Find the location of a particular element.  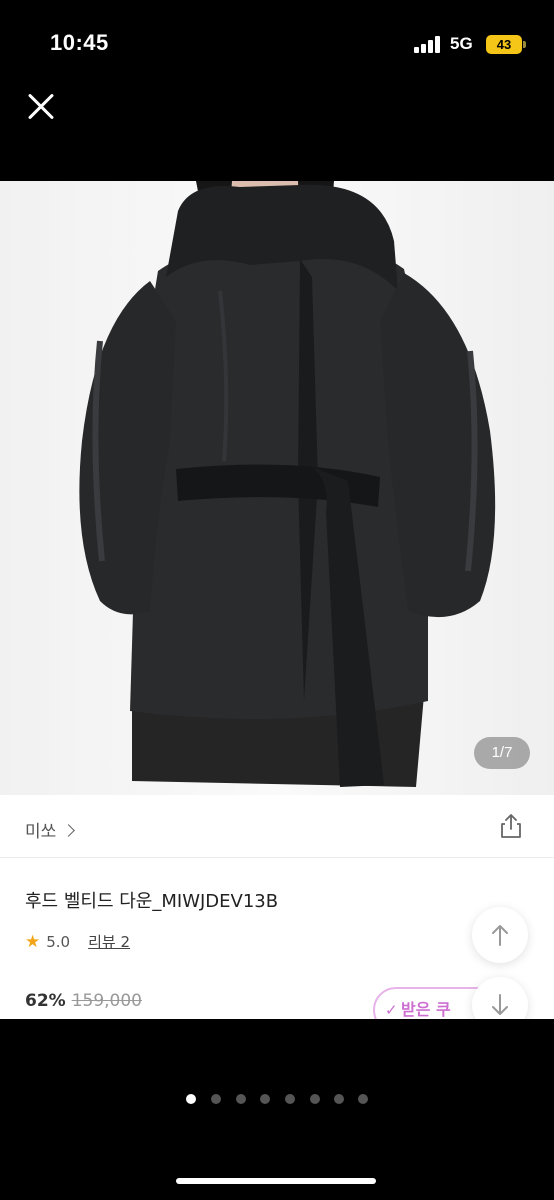

home-indicator is located at coordinates (276, 1181).